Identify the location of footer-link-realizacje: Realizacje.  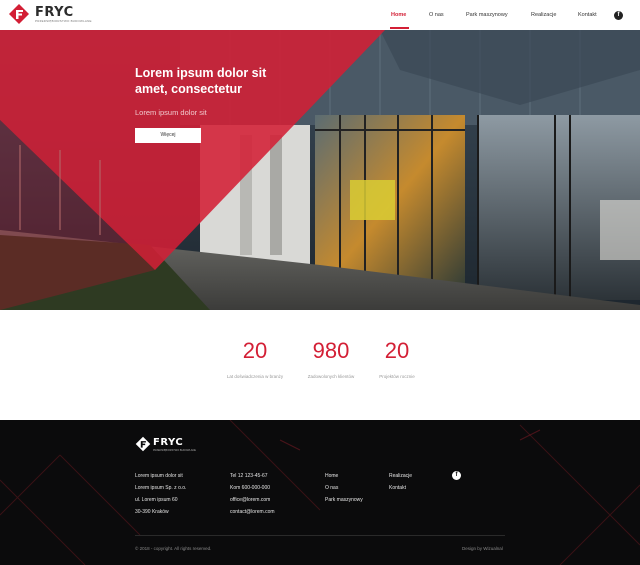
(400, 476).